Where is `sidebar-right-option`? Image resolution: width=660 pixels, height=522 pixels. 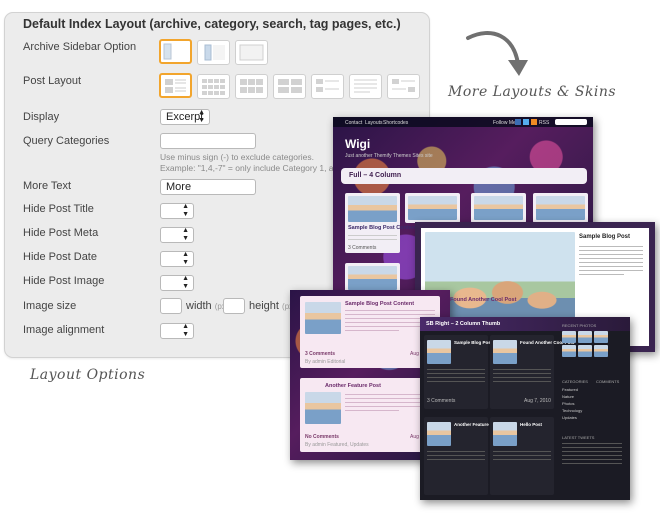
sidebar-right-option is located at coordinates (213, 52).